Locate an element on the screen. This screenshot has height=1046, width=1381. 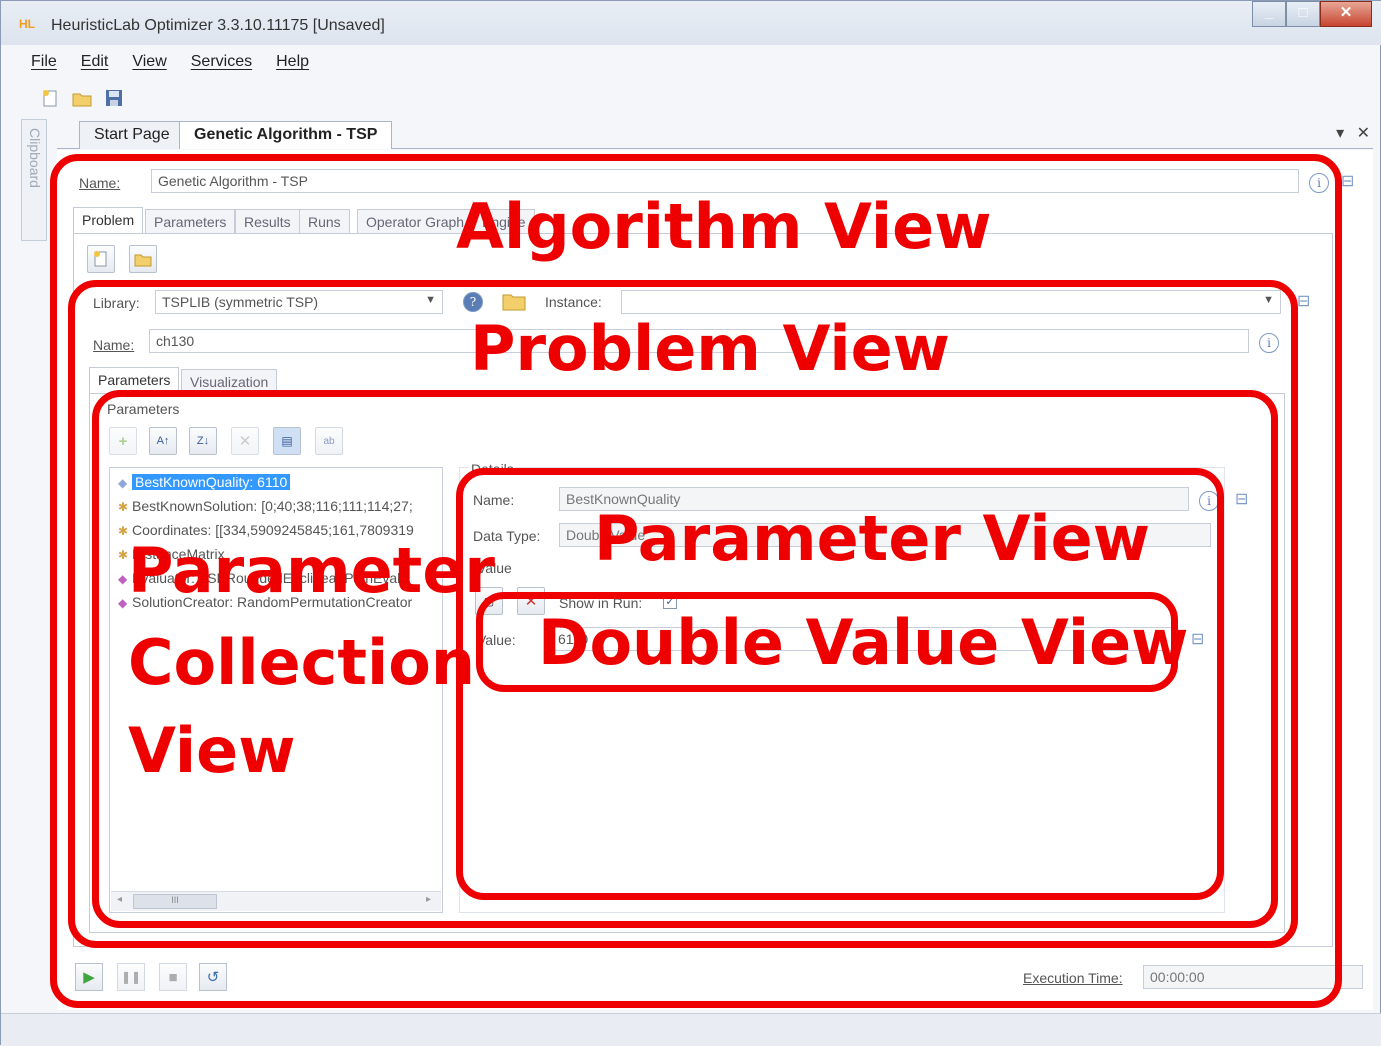
document-tab-strip: Start Page Genetic Algorithm - TSP is located at coordinates (715, 134).